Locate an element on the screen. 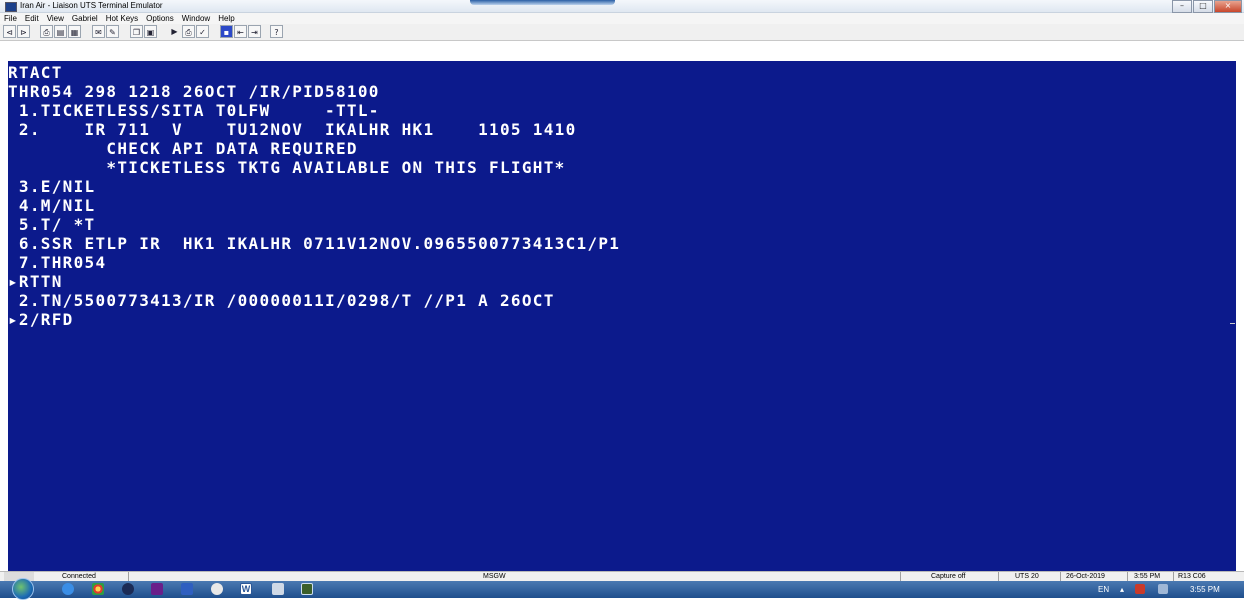 The height and width of the screenshot is (600, 1244). network-icon is located at coordinates (1163, 589).